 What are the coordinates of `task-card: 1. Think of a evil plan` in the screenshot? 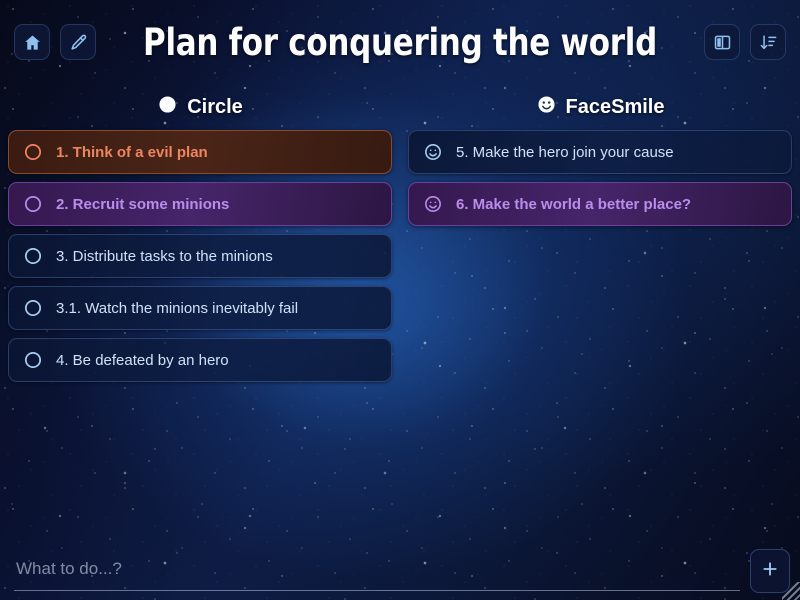 It's located at (200, 152).